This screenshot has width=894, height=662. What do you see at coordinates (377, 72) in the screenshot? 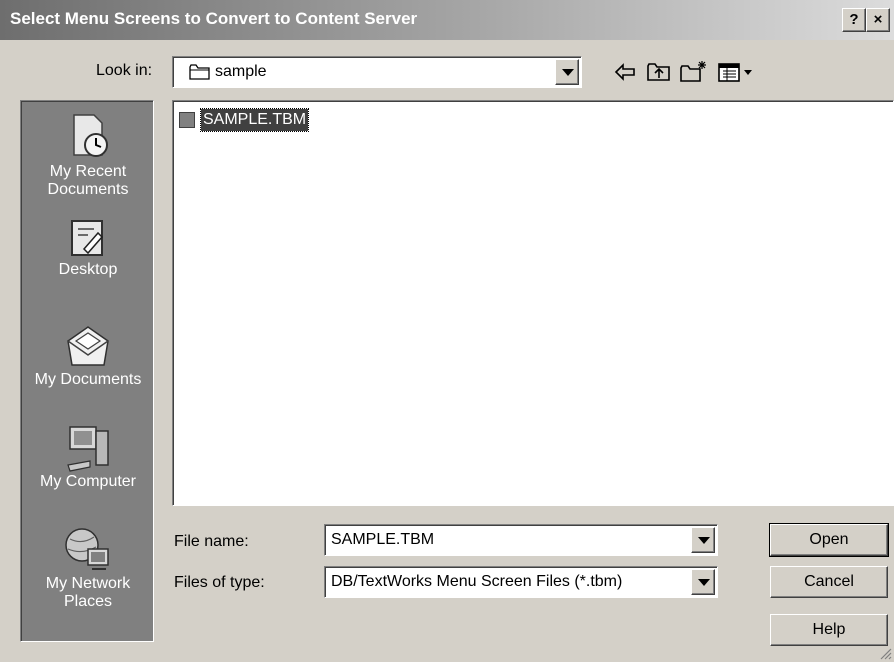
I see `lookin-combo: sample` at bounding box center [377, 72].